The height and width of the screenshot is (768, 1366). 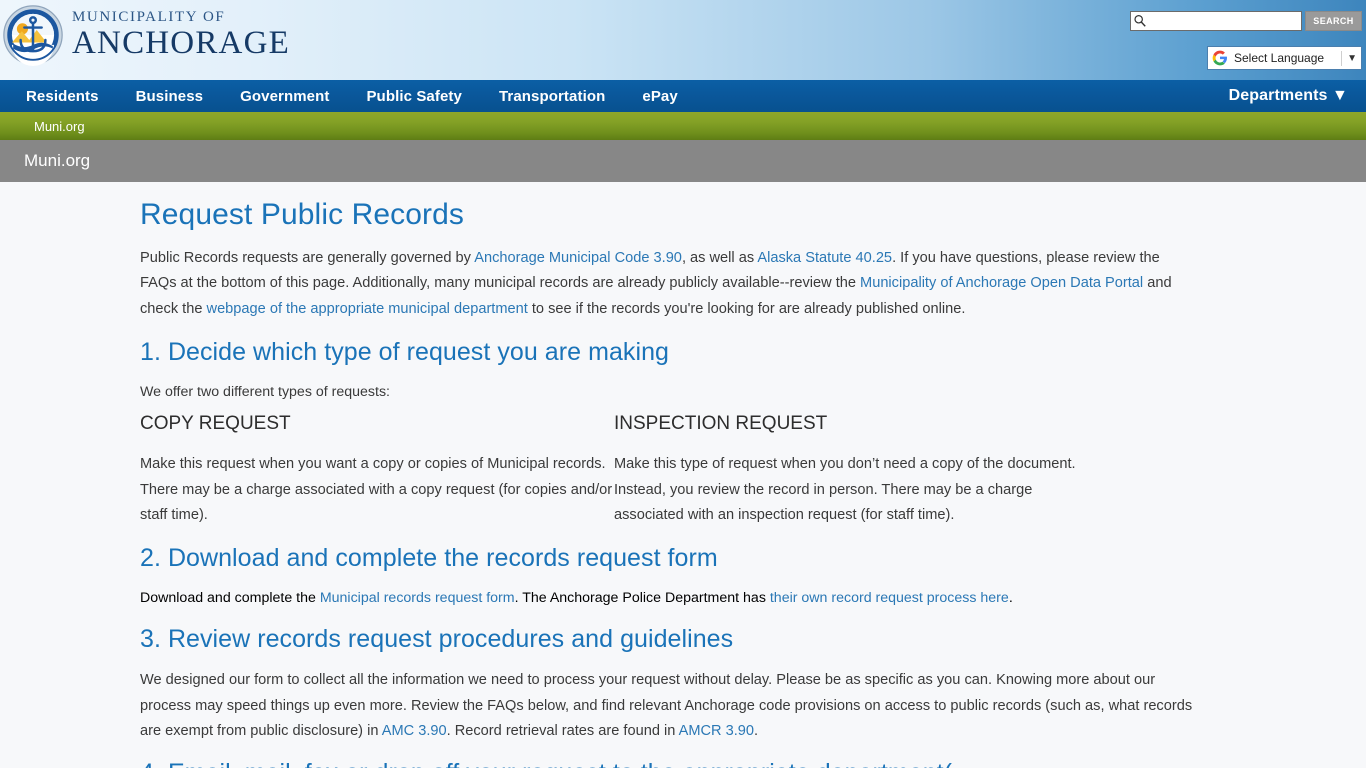 I want to click on nav-item-public-safety: Public Safety, so click(x=414, y=96).